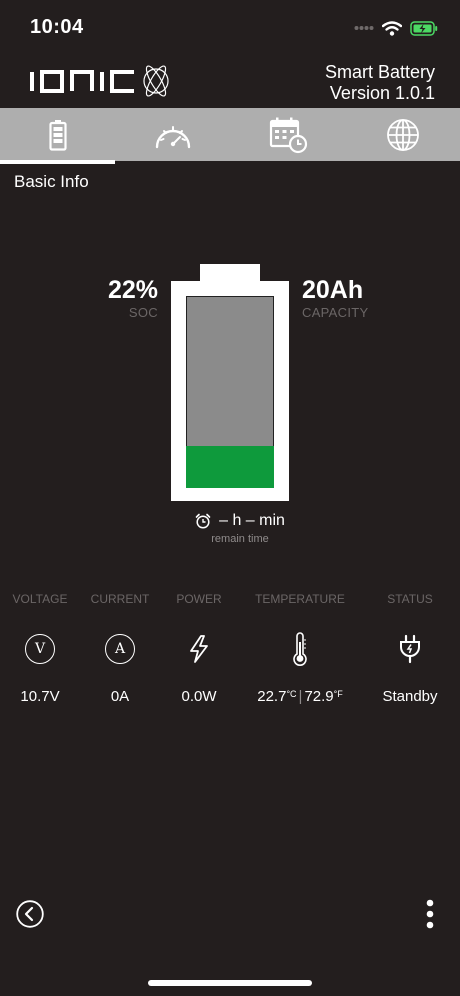  I want to click on temperature-celsius: 22.7, so click(272, 696).